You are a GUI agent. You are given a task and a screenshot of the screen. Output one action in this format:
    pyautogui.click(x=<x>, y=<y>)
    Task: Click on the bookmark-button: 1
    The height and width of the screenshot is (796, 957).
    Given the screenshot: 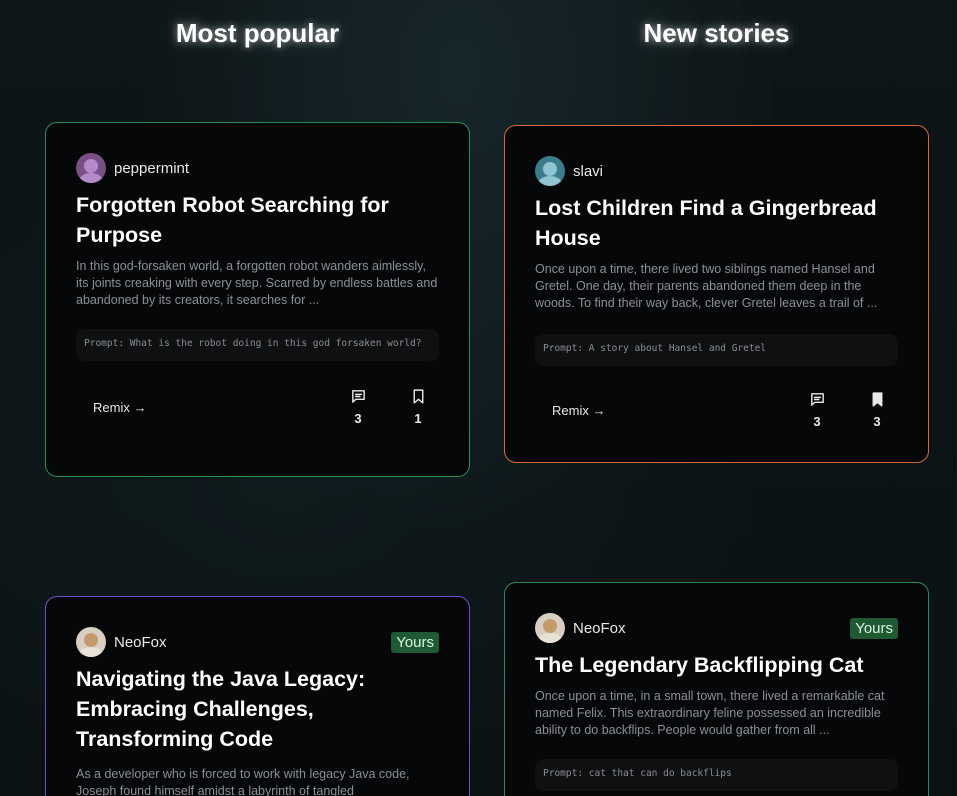 What is the action you would take?
    pyautogui.click(x=418, y=407)
    